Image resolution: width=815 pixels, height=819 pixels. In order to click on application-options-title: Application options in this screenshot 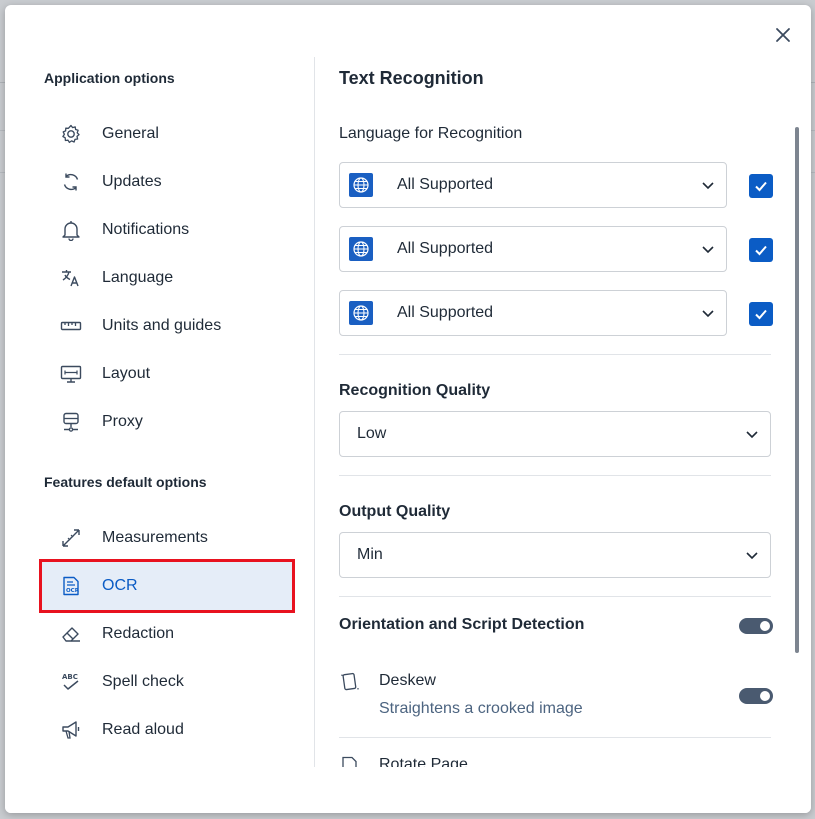, I will do `click(109, 78)`.